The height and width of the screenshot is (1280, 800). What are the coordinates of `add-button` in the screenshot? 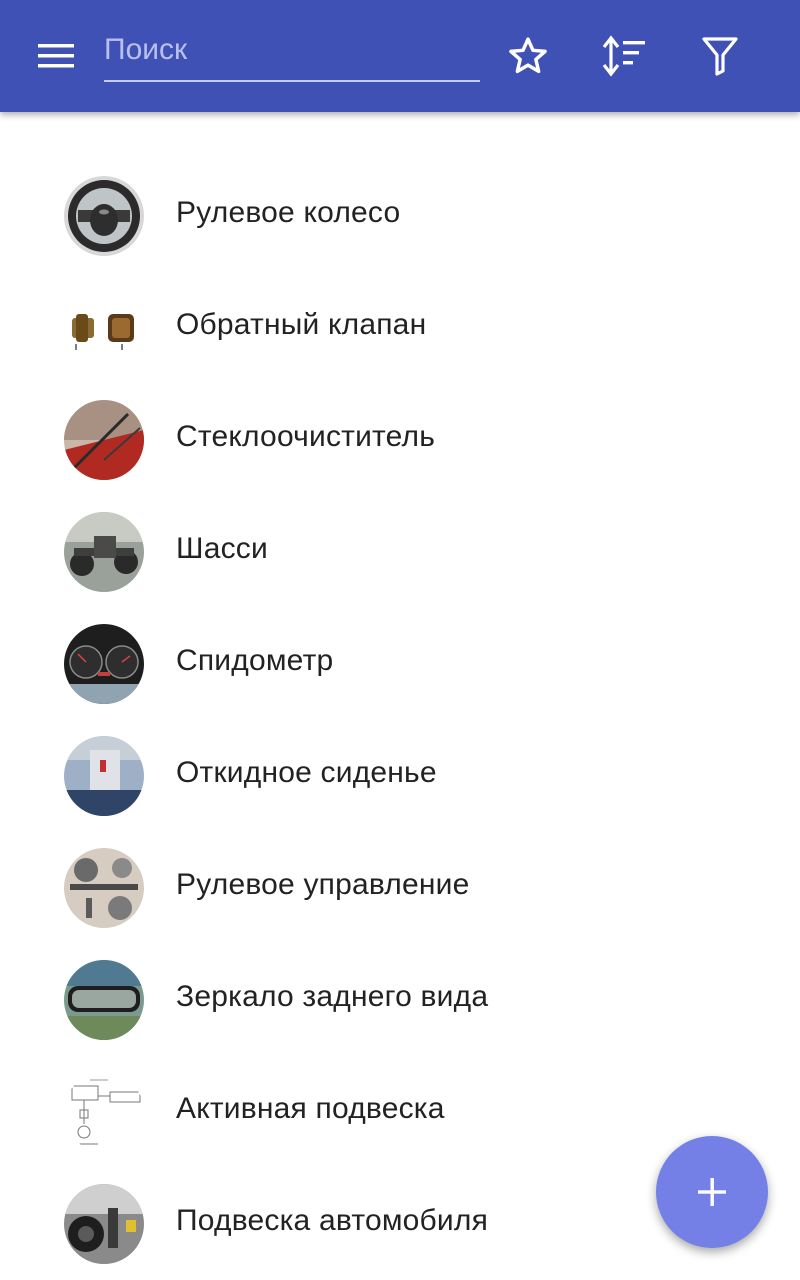 It's located at (712, 1192).